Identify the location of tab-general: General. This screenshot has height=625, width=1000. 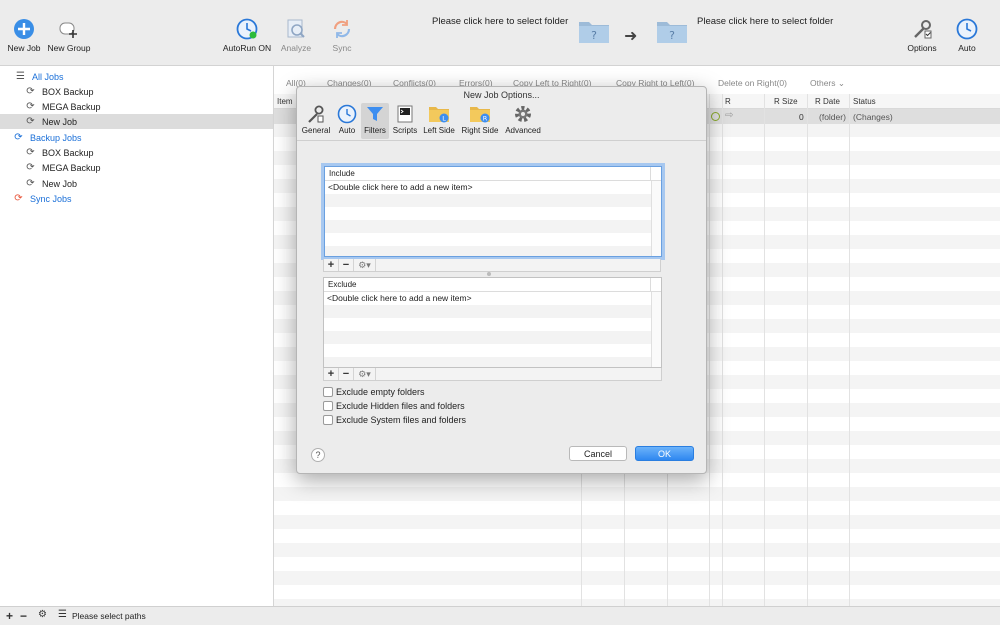
(316, 121).